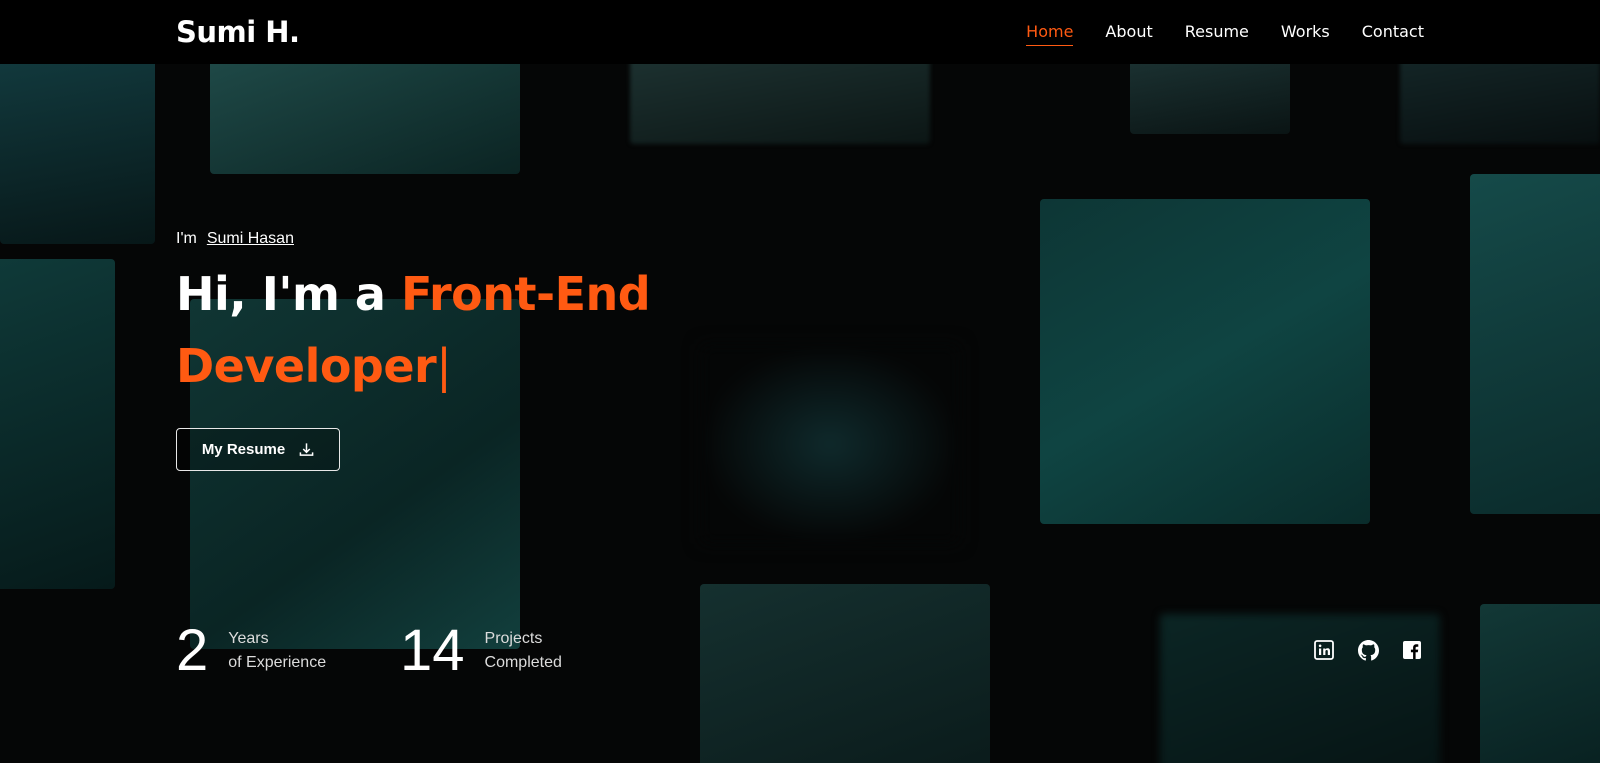 This screenshot has height=763, width=1600. I want to click on github-icon, so click(1369, 651).